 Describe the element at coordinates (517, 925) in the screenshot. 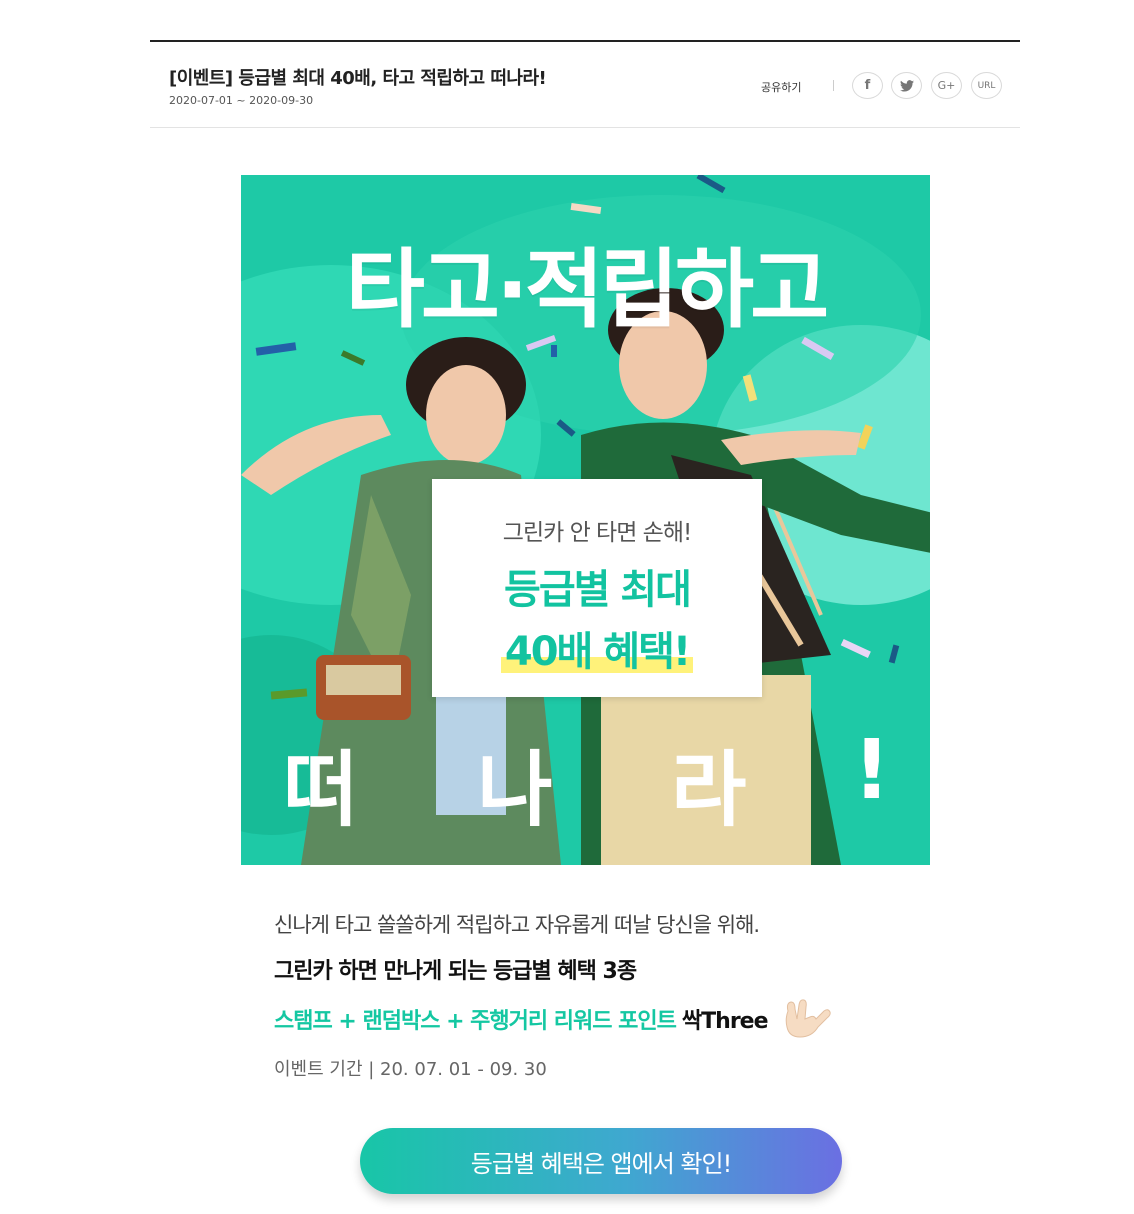

I see `description-line-1: 신나게 타고 쏠쏠하게 적립하고 자유롭게 떠날 당신을 위해.` at that location.